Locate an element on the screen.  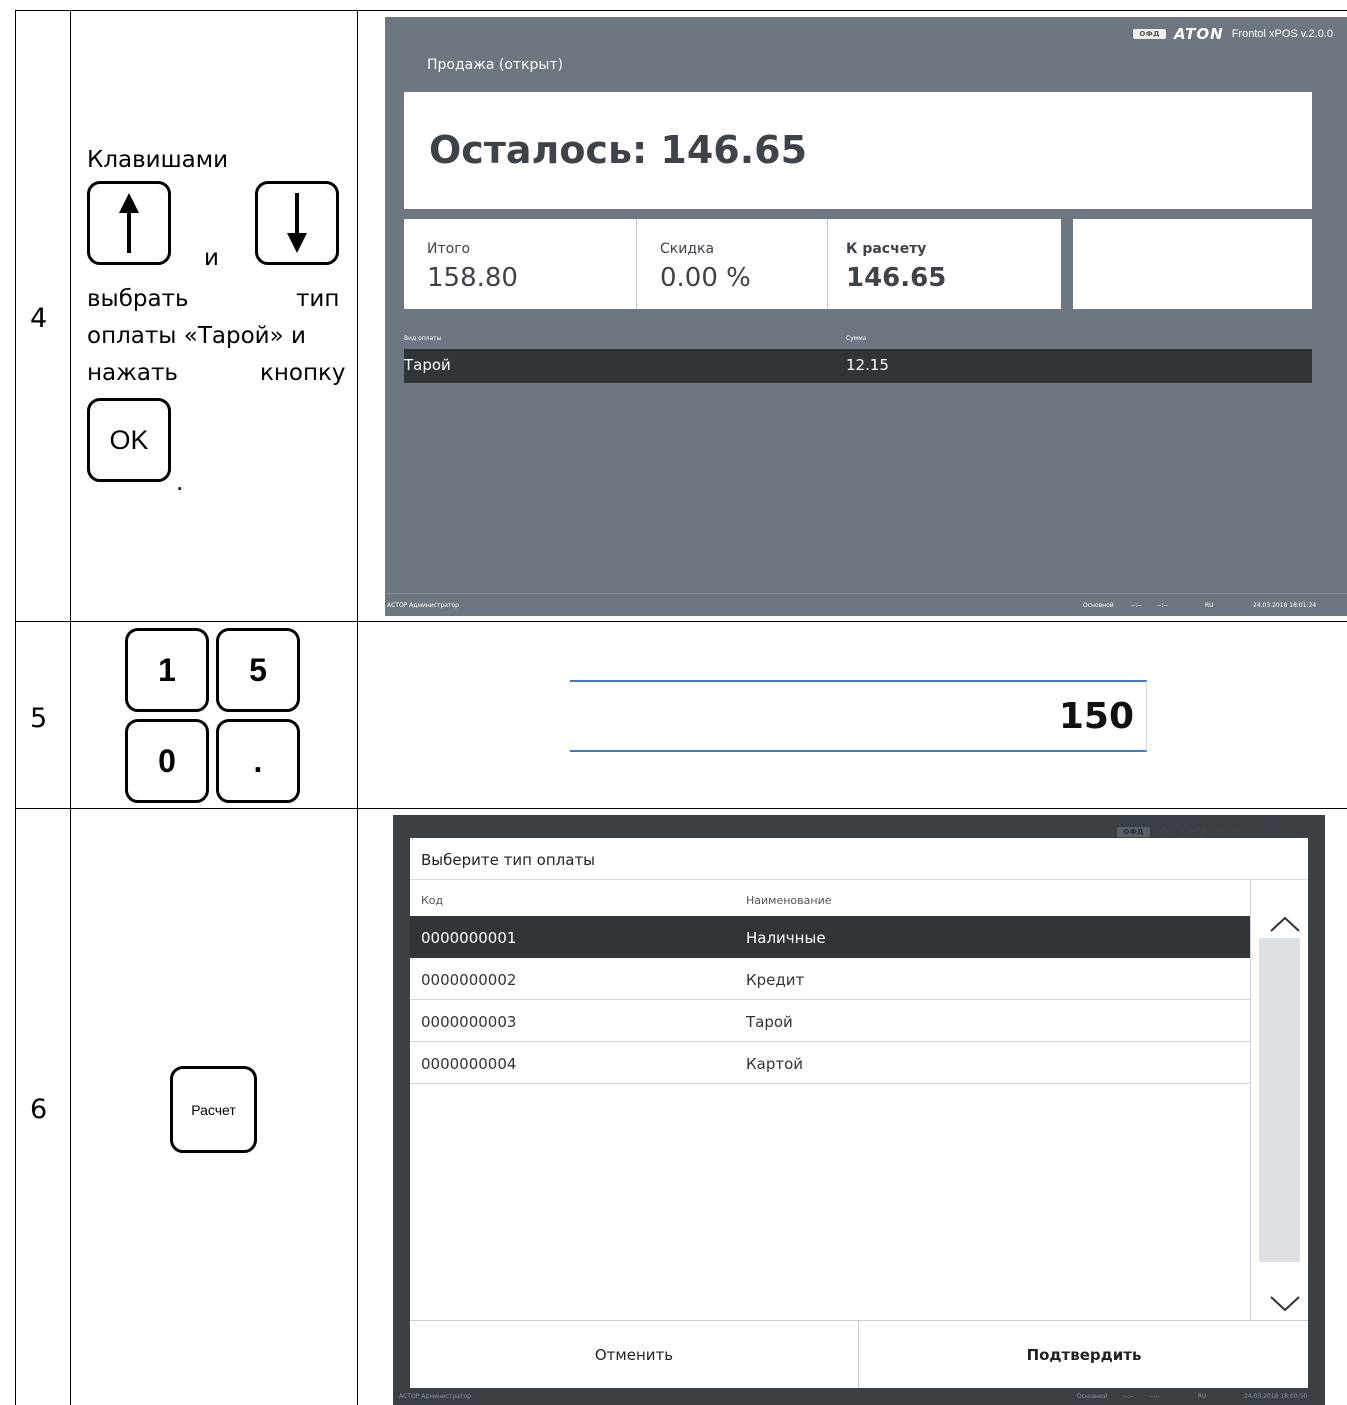
key-1: 1 is located at coordinates (167, 670).